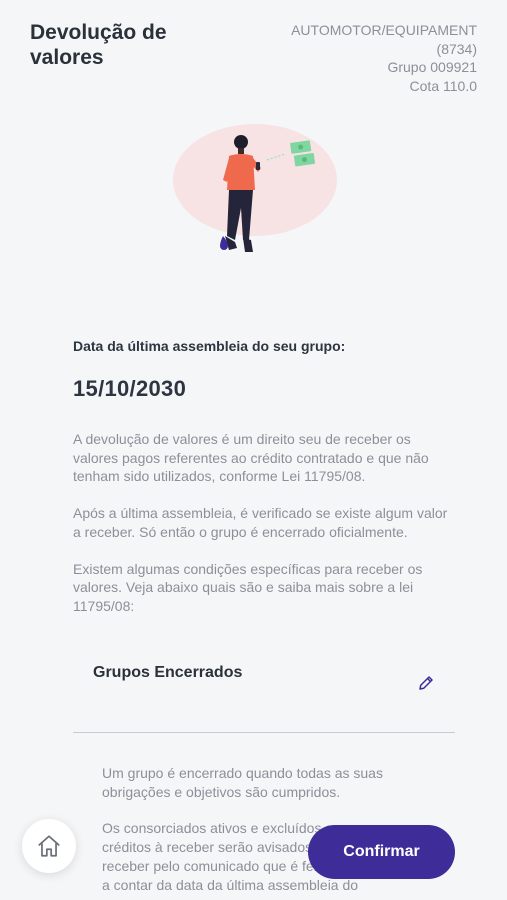 The image size is (507, 900). What do you see at coordinates (443, 85) in the screenshot?
I see `group-info-quota: Cota 110.0` at bounding box center [443, 85].